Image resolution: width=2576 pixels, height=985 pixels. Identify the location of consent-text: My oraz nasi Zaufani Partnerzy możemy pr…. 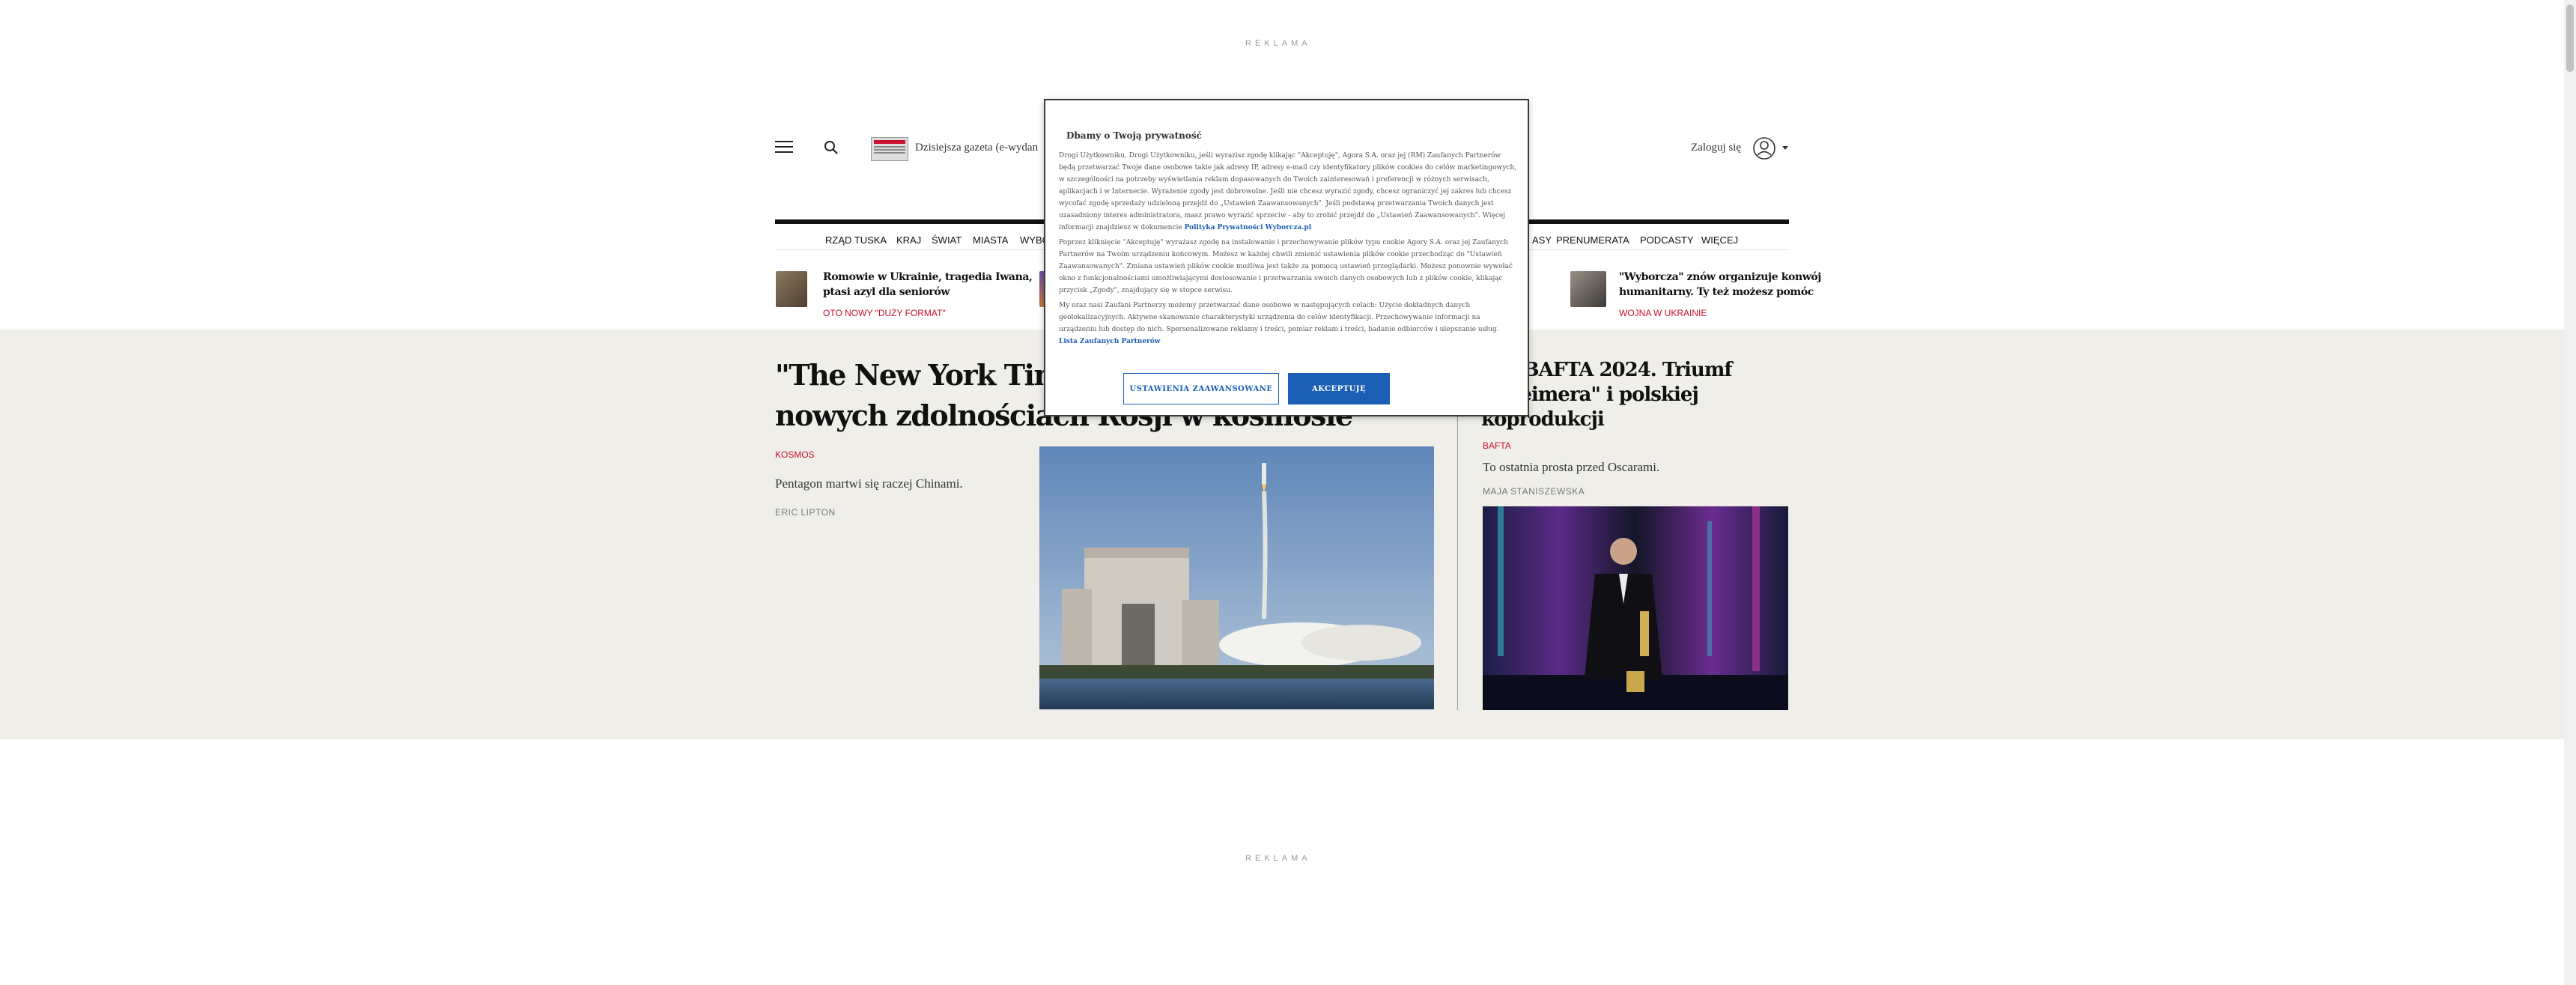
(1279, 317).